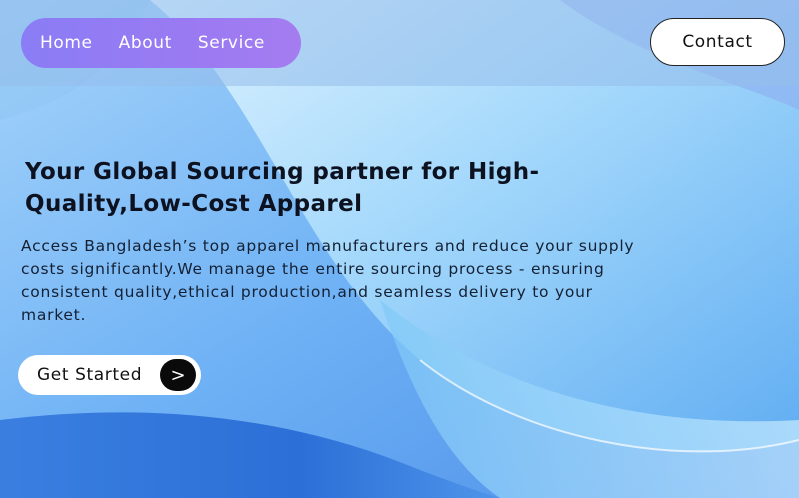 Image resolution: width=799 pixels, height=498 pixels. What do you see at coordinates (66, 43) in the screenshot?
I see `nav-home-link: Home` at bounding box center [66, 43].